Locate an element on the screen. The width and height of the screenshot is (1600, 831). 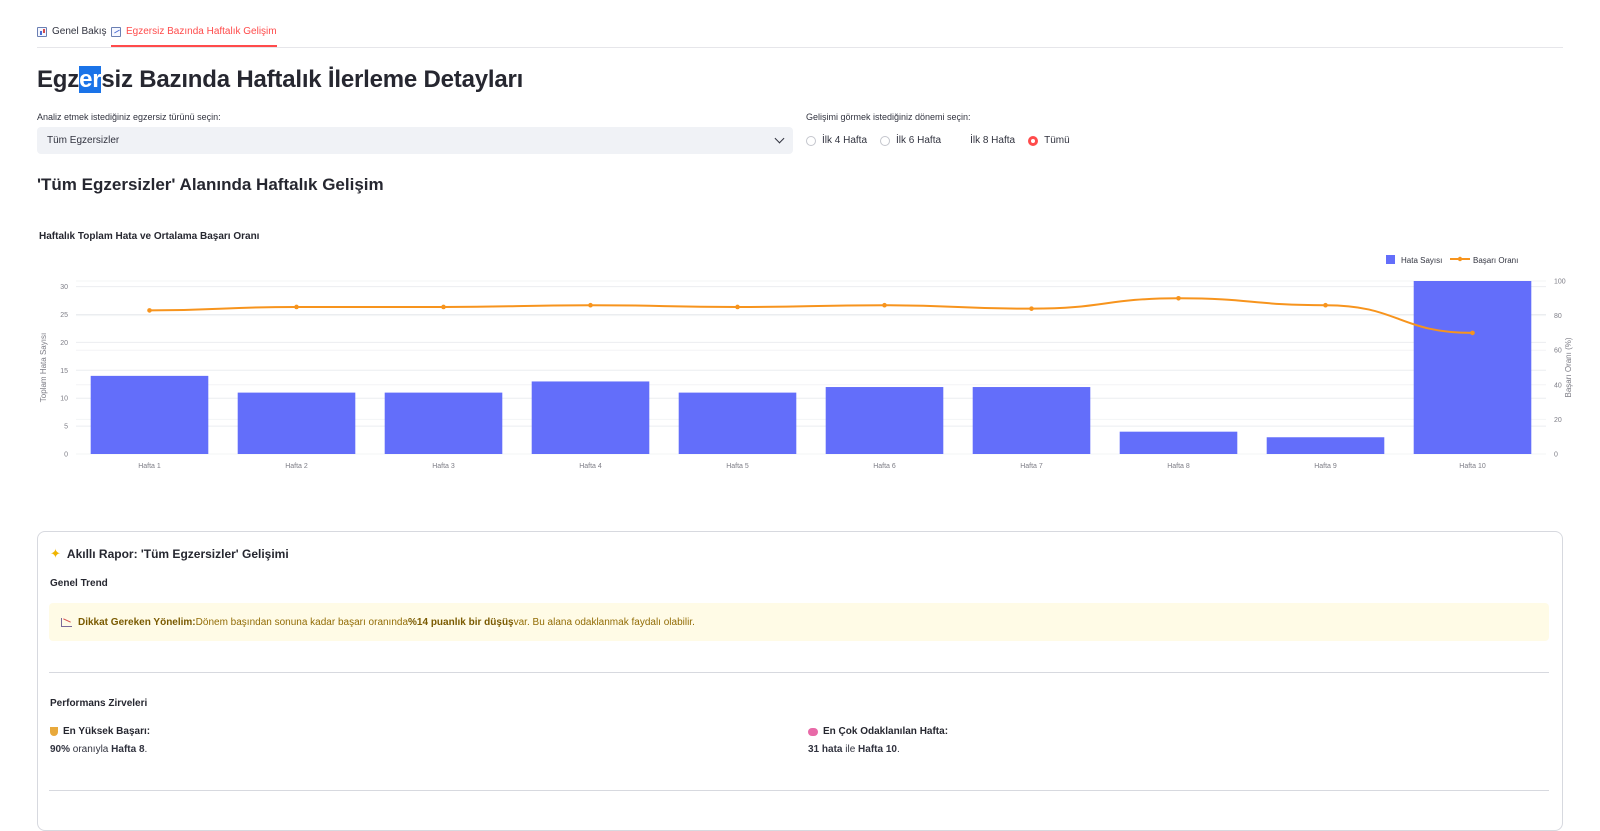
y-axis-label-left: Toplam Hata Sayısı is located at coordinates (43, 367).